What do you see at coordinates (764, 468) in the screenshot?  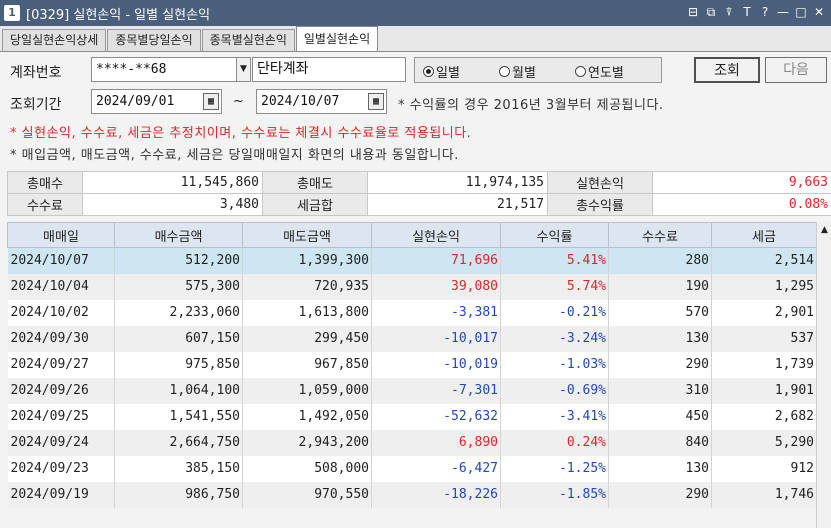 I see `cell-tax: 912` at bounding box center [764, 468].